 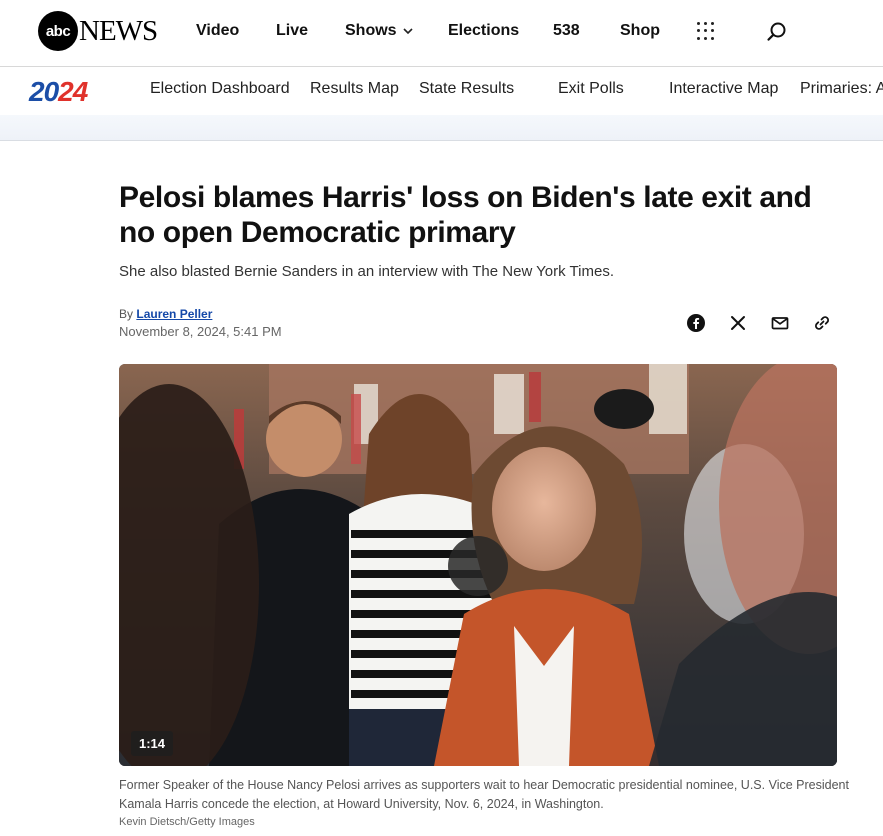 I want to click on logo-2024-part2: 24, so click(x=73, y=91).